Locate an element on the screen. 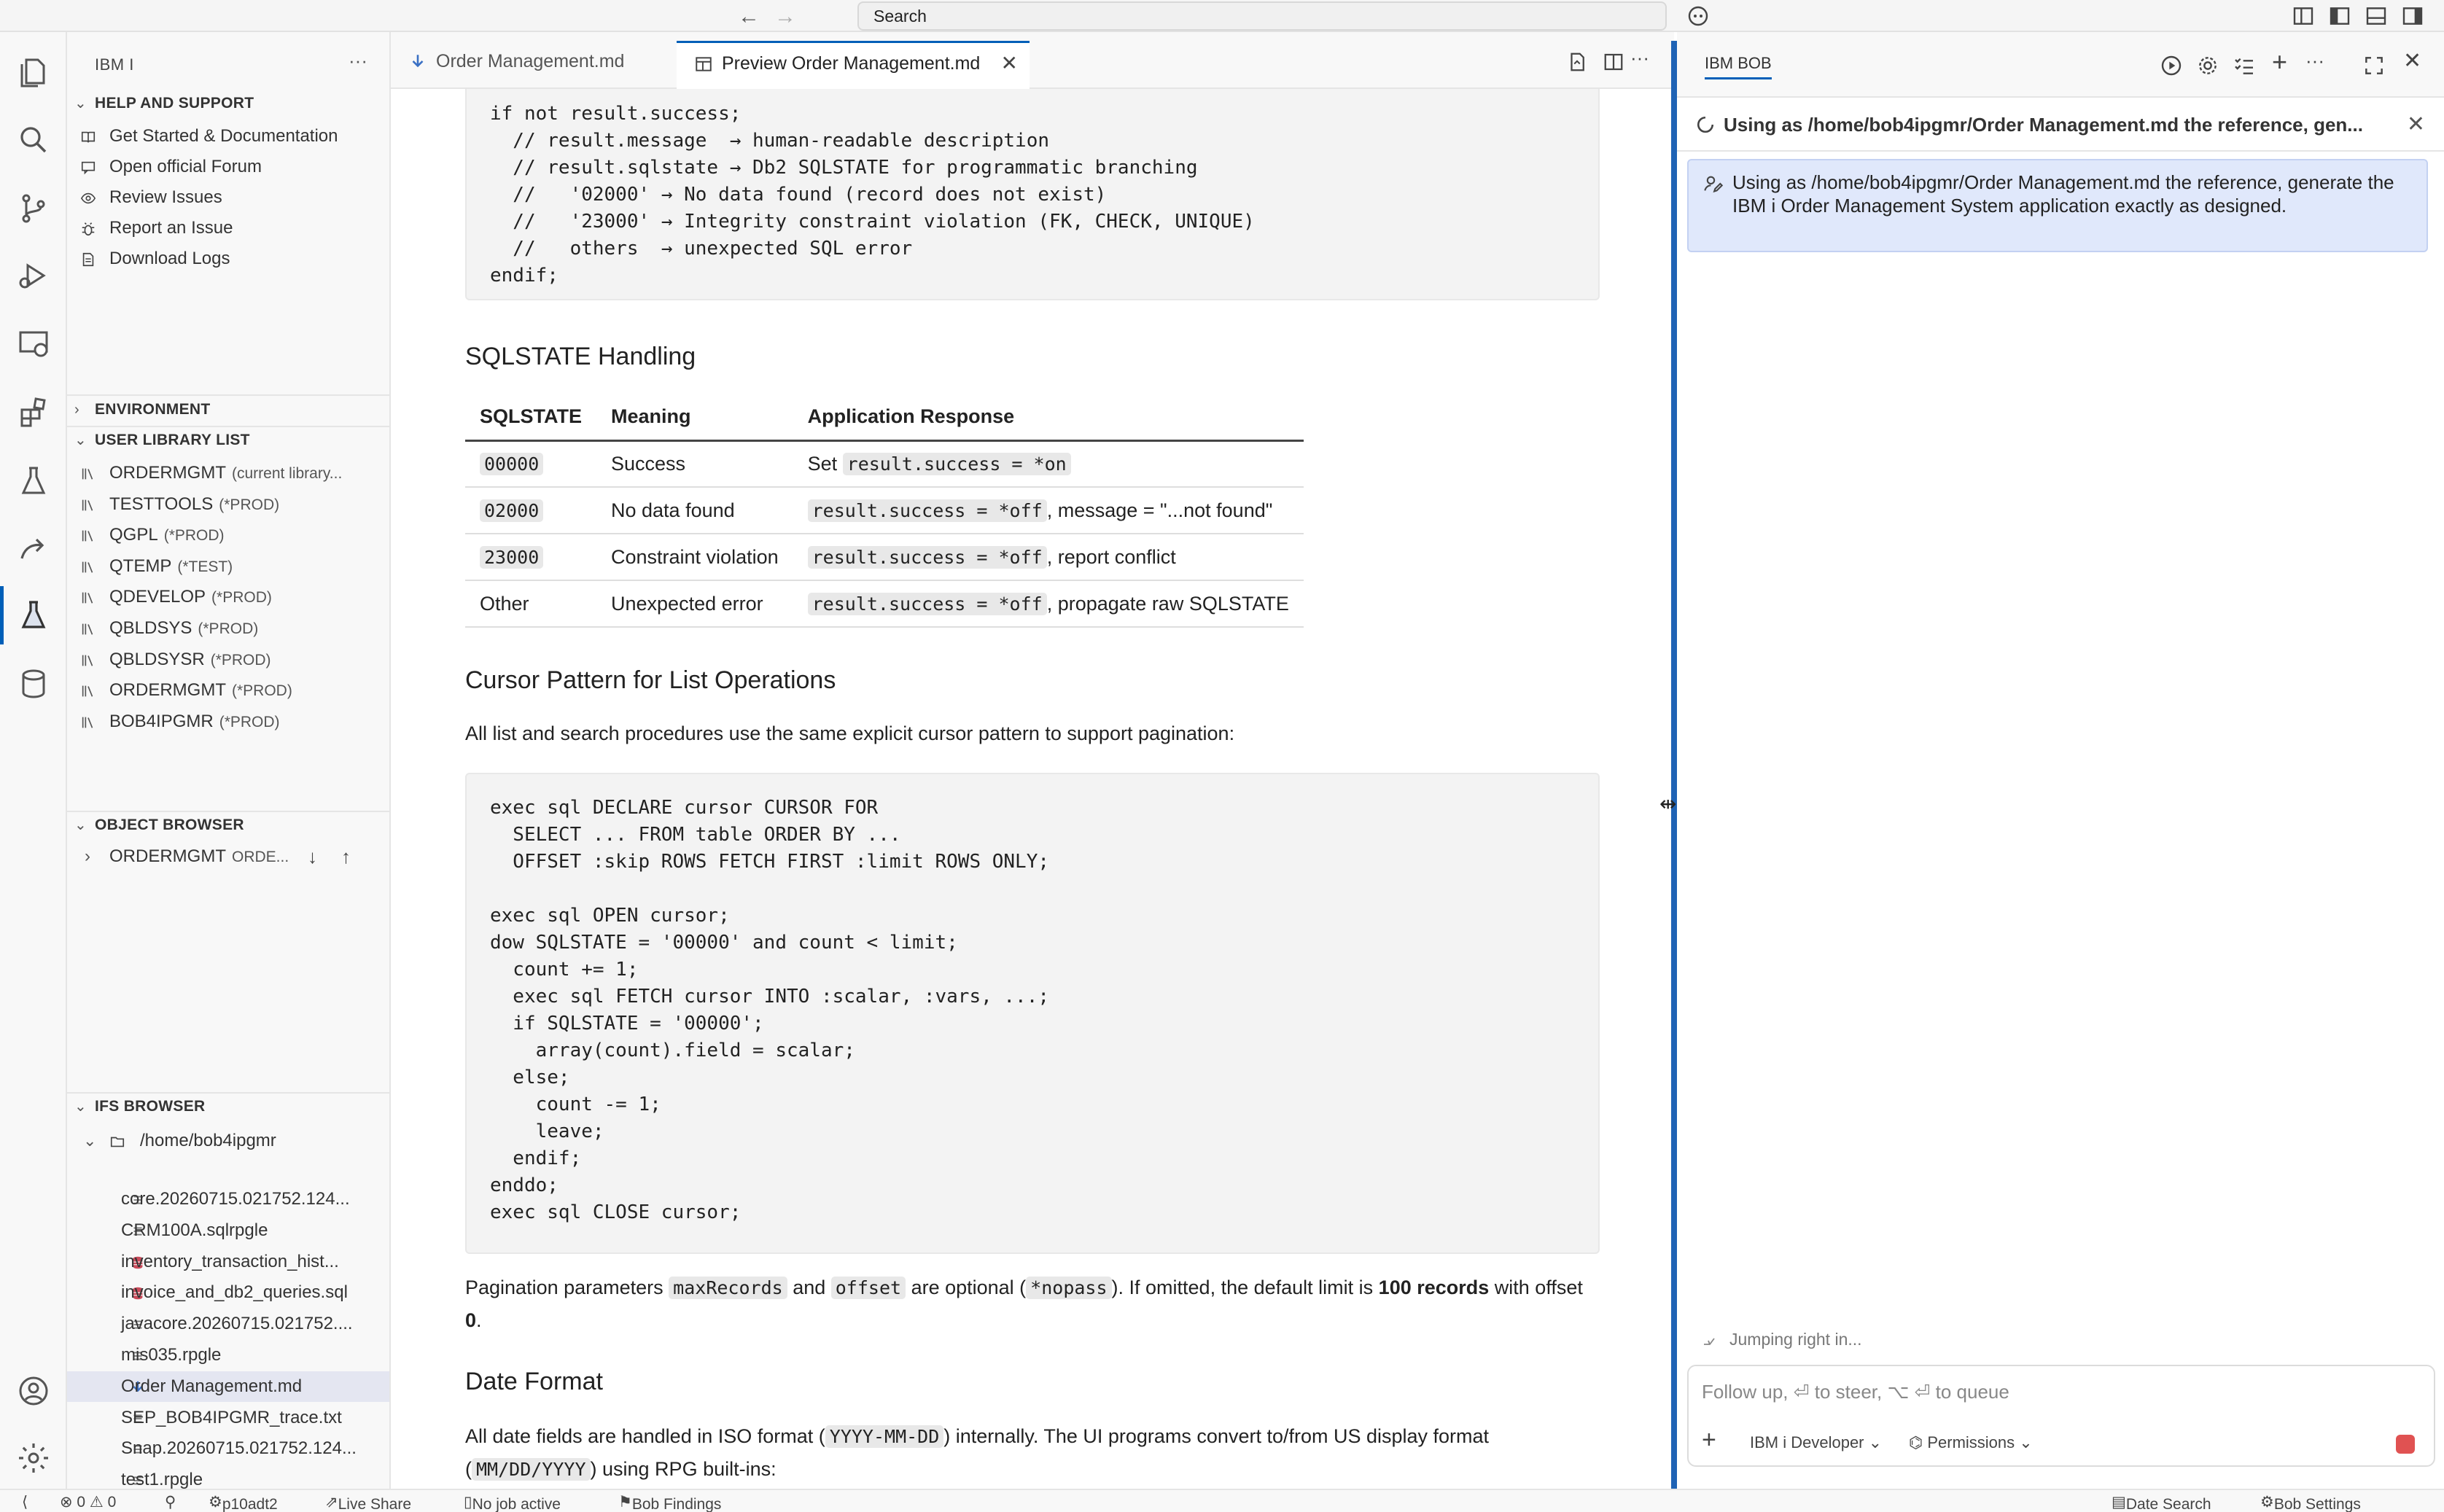  live-share-button: ⇗ Live Share is located at coordinates (368, 1502).